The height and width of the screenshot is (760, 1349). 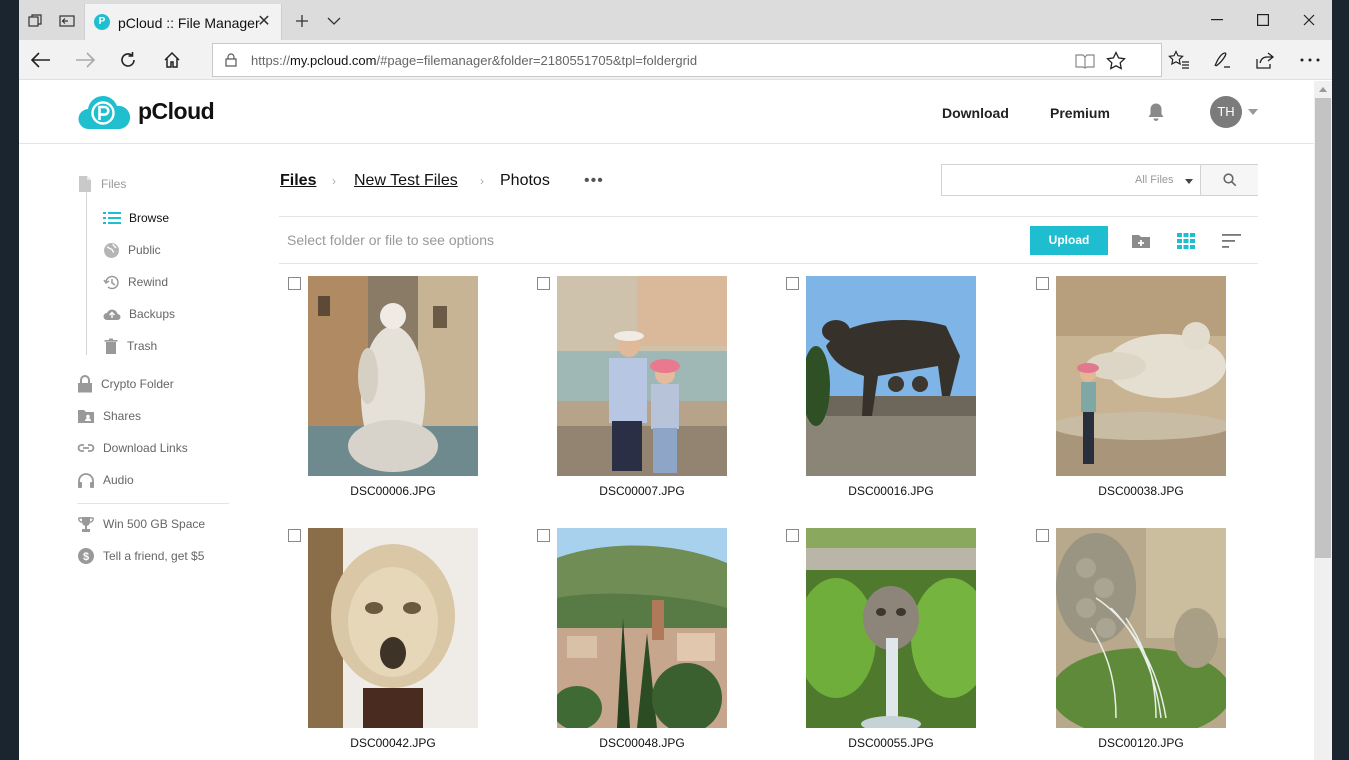 I want to click on sidebar-item-download-links: Download Links, so click(x=132, y=448).